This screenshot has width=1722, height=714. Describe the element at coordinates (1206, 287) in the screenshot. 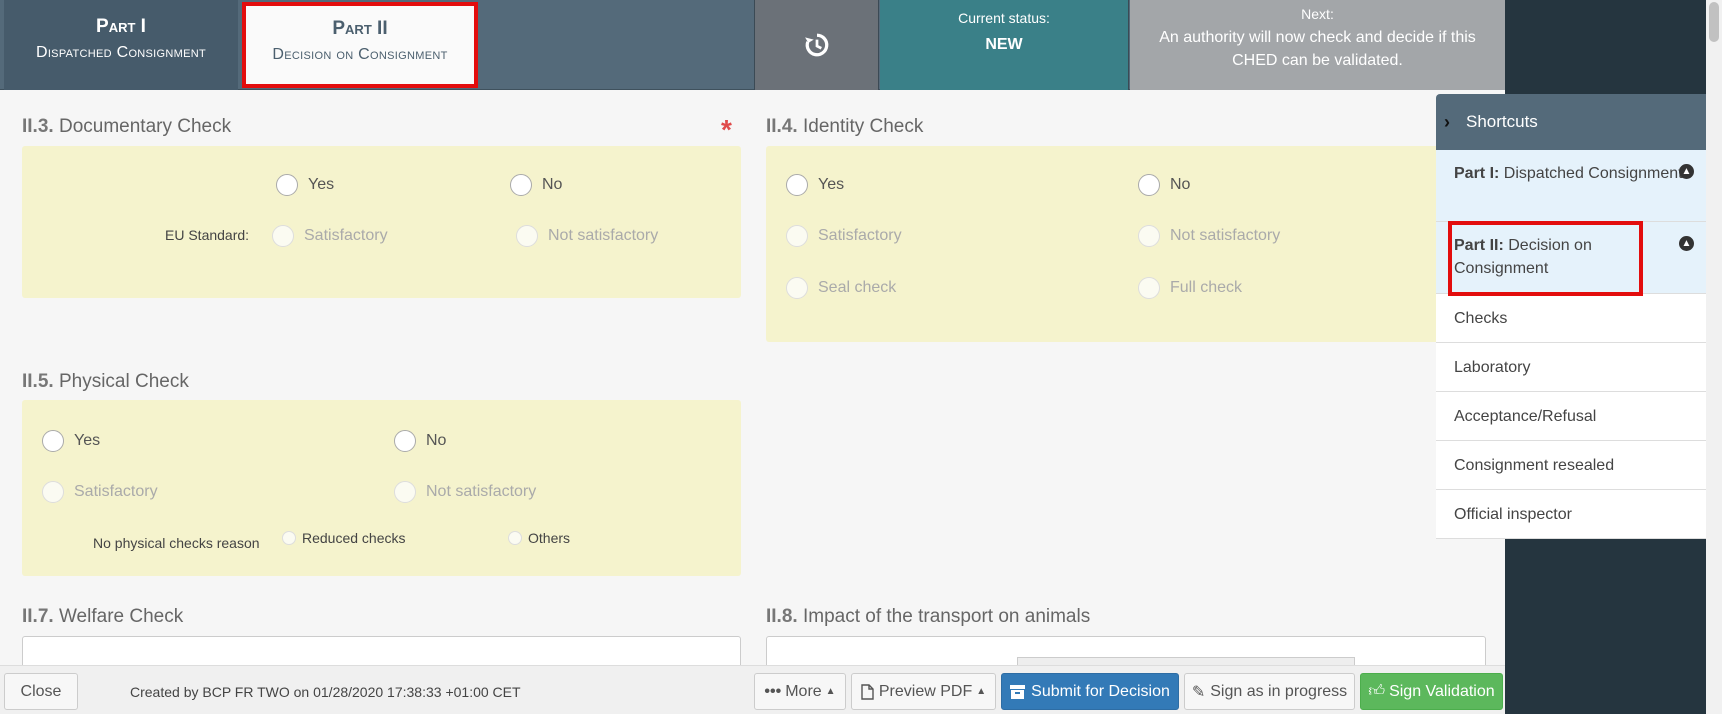

I see `option-label: Full check` at that location.